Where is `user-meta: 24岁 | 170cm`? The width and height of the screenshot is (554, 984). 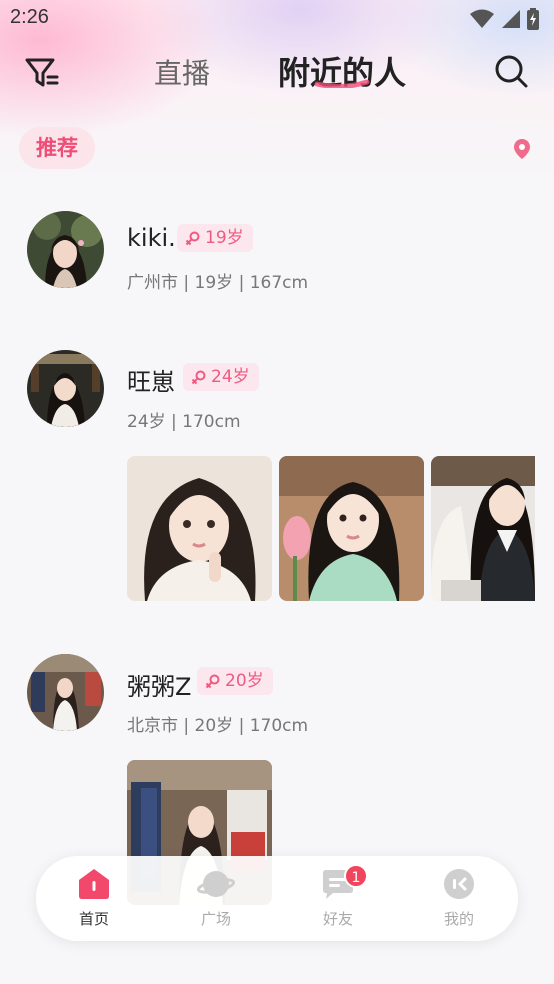
user-meta: 24岁 | 170cm is located at coordinates (184, 422).